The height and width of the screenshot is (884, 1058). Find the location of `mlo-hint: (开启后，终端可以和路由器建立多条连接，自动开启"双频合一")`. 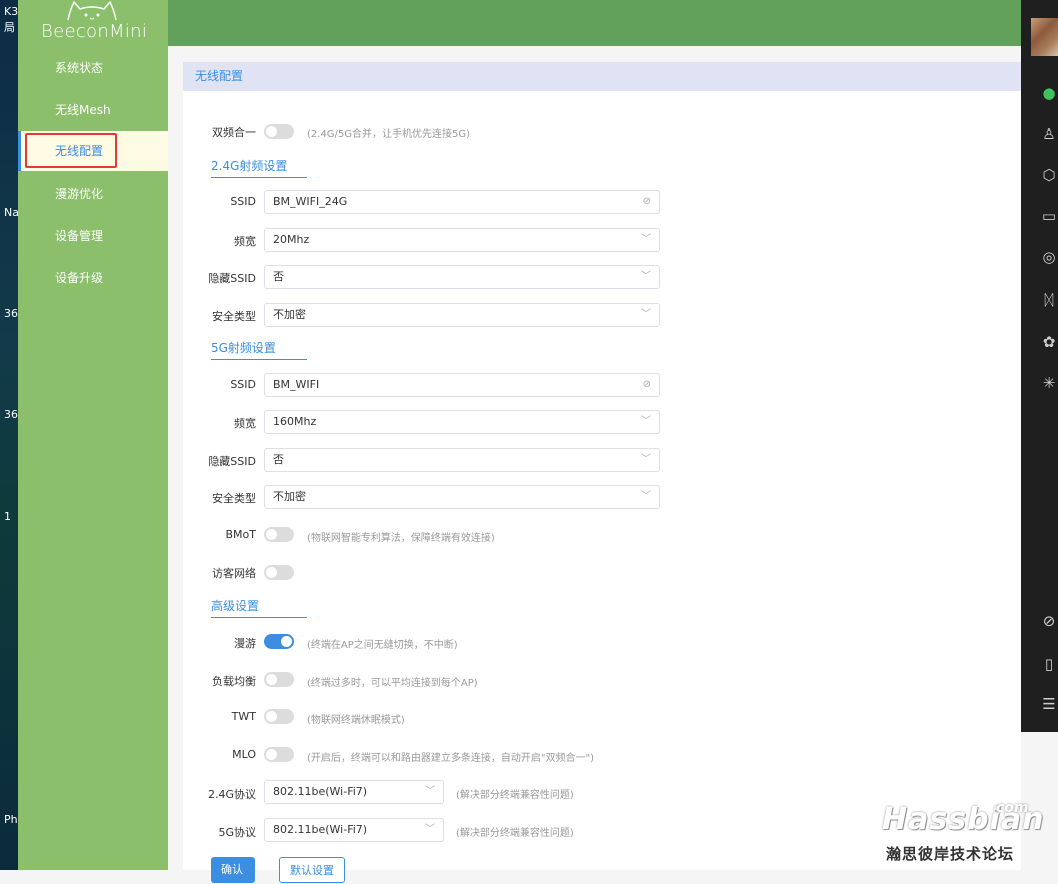

mlo-hint: (开启后，终端可以和路由器建立多条连接，自动开启"双频合一") is located at coordinates (451, 758).